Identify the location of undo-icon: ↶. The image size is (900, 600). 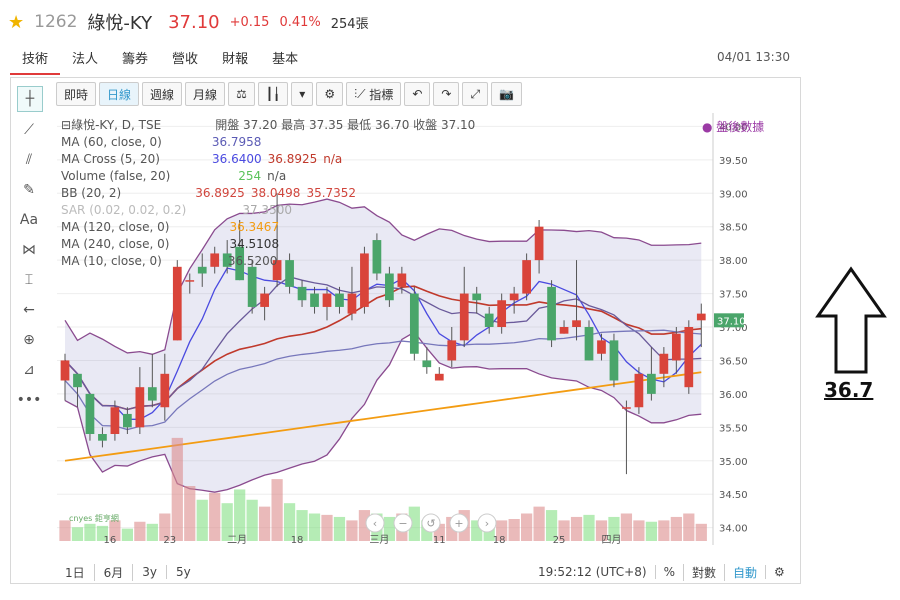
(417, 94).